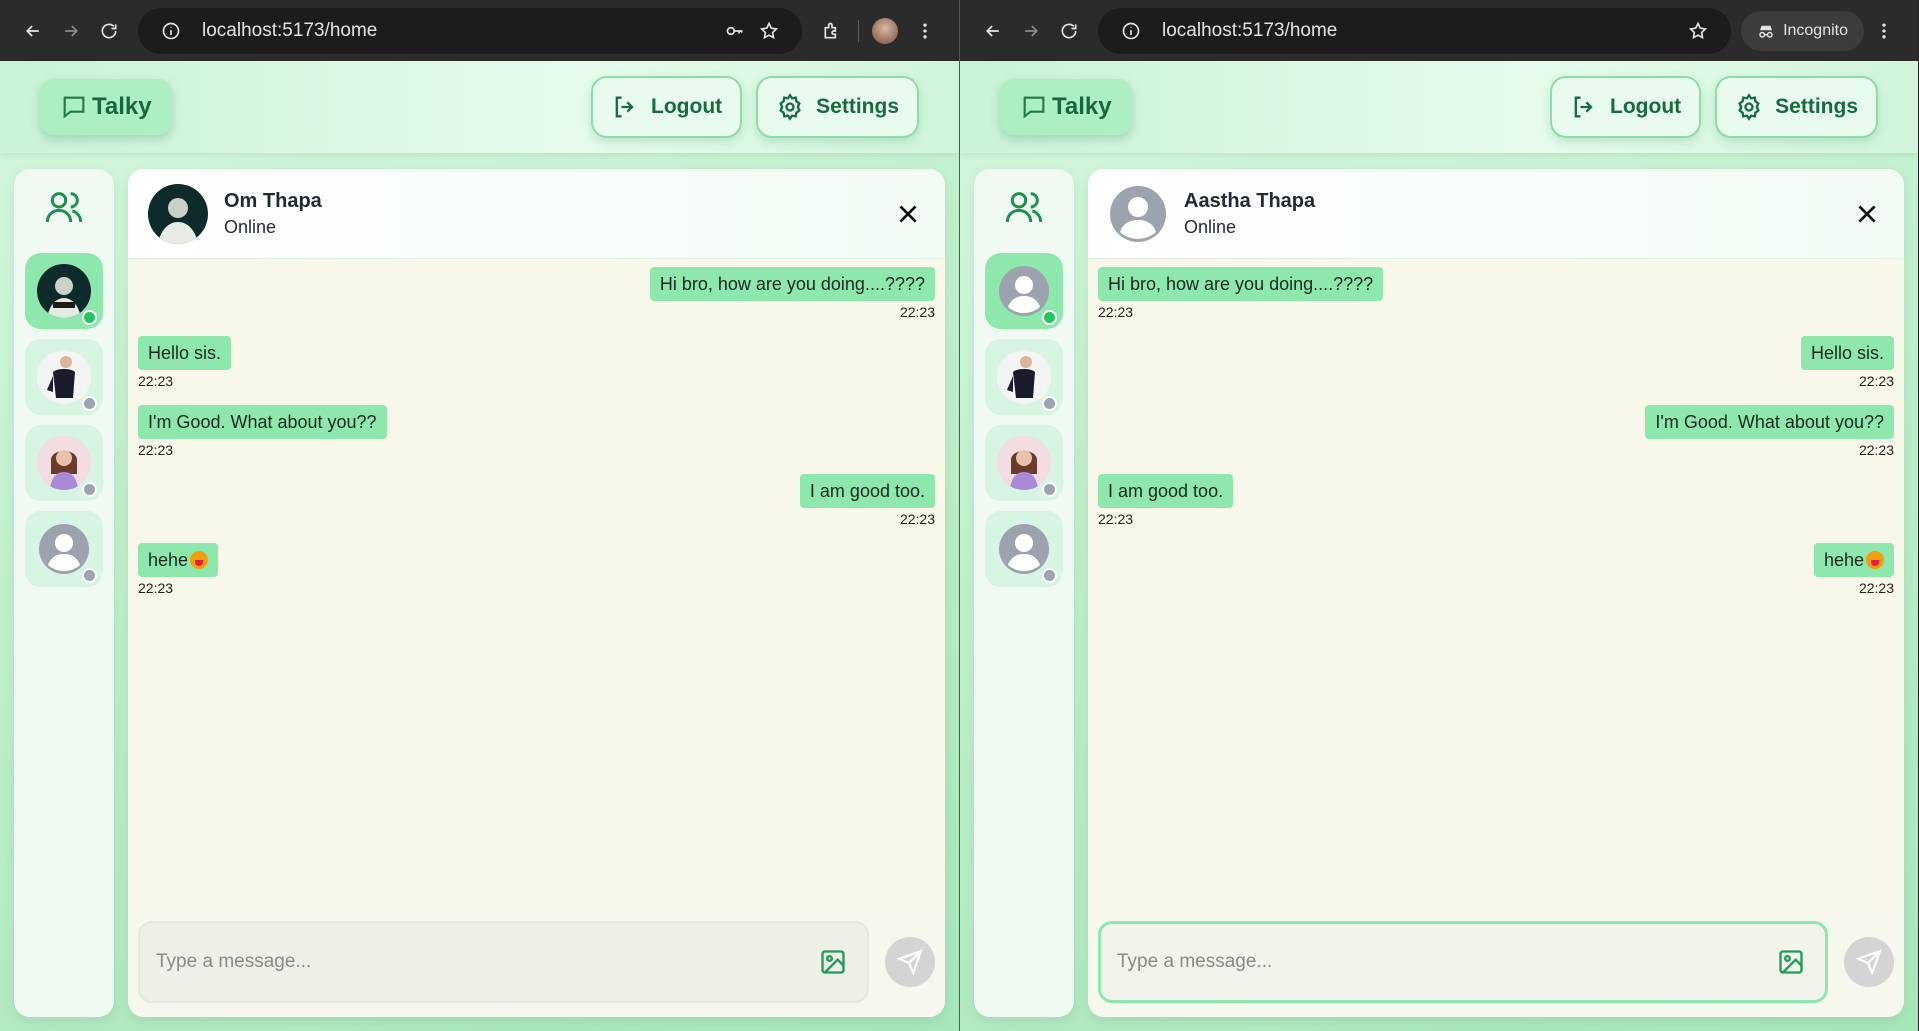 Image resolution: width=1919 pixels, height=1031 pixels. I want to click on logout-icon, so click(1583, 107).